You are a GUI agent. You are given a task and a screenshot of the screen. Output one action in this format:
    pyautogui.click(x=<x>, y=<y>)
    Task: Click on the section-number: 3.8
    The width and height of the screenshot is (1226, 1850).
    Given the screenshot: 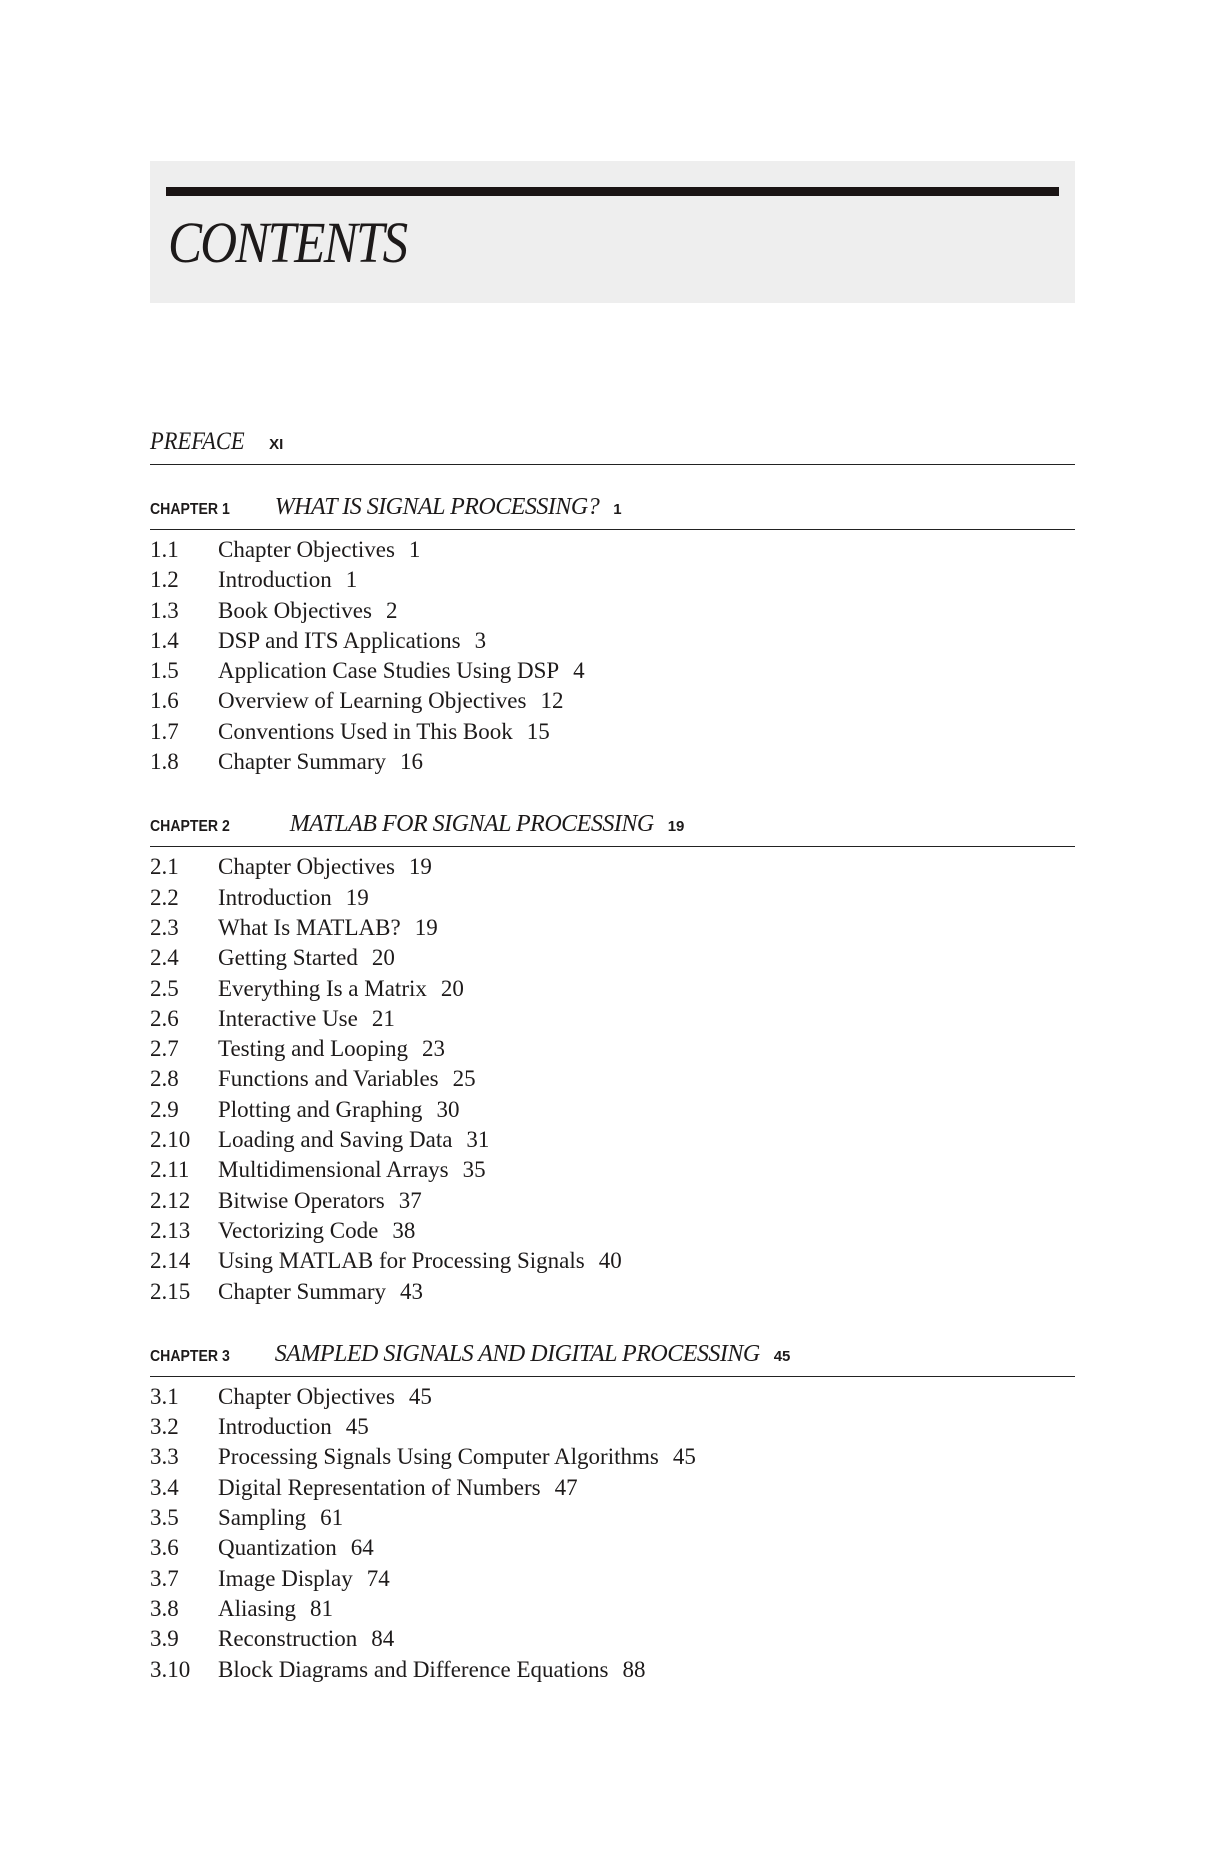 What is the action you would take?
    pyautogui.click(x=164, y=1608)
    